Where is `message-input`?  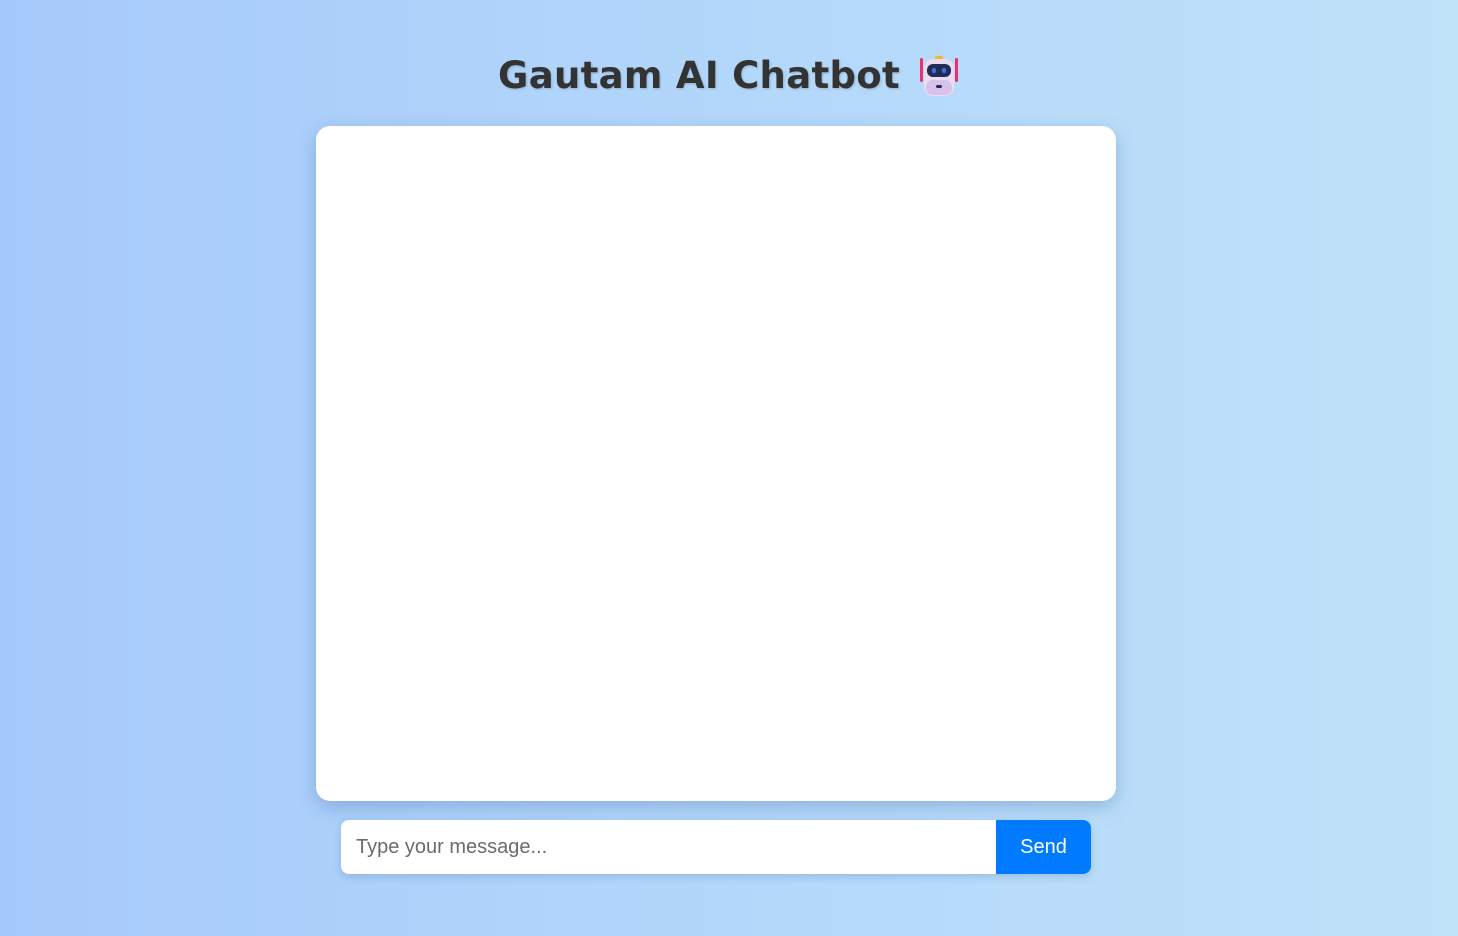 message-input is located at coordinates (668, 847).